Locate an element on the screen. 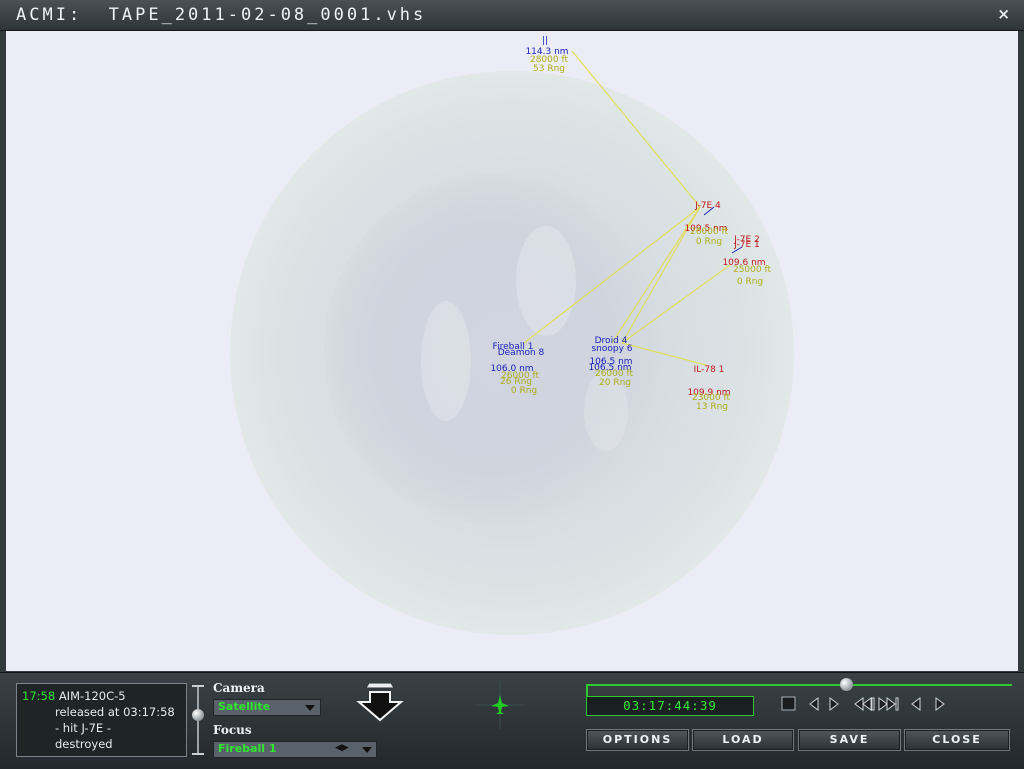  focus-cycle-icon: ◀▶ is located at coordinates (342, 748).